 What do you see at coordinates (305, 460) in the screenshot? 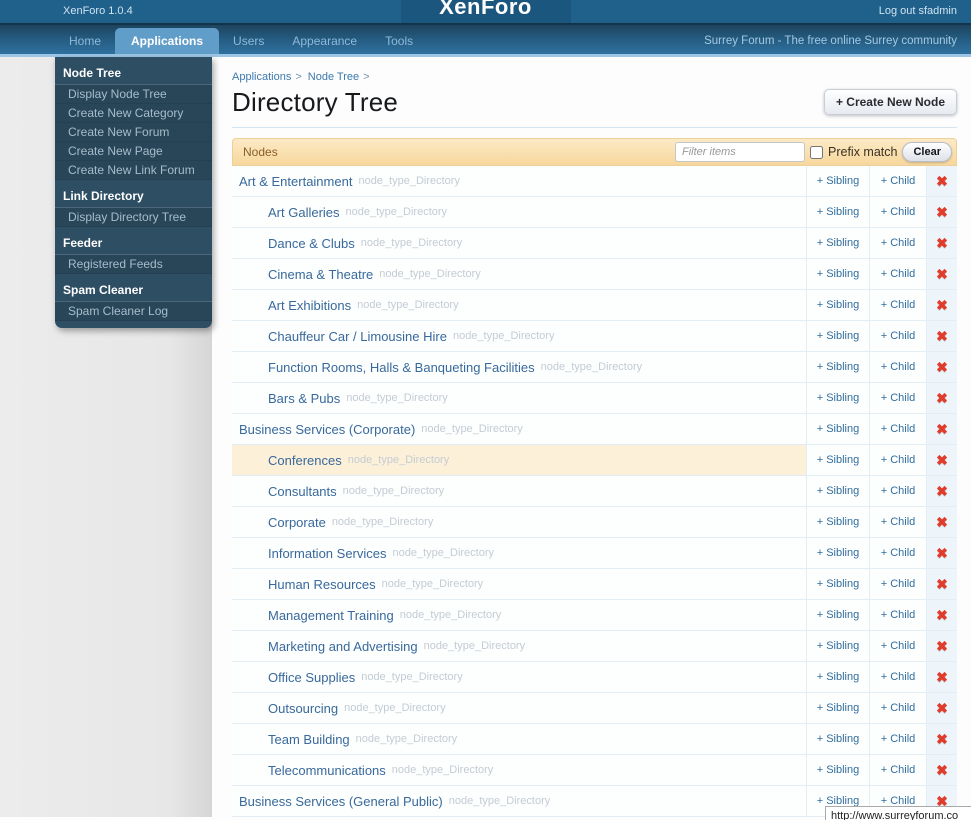
I see `node-link: Conferences` at bounding box center [305, 460].